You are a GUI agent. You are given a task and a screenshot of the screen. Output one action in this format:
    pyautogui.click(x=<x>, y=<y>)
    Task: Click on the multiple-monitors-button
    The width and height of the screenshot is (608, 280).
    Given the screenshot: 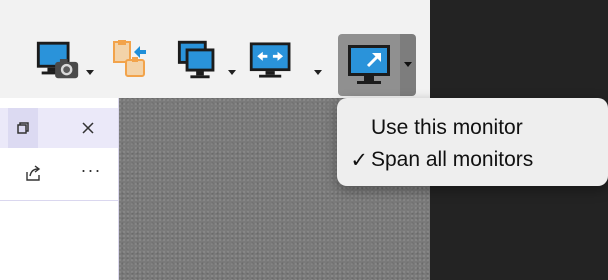 What is the action you would take?
    pyautogui.click(x=200, y=60)
    